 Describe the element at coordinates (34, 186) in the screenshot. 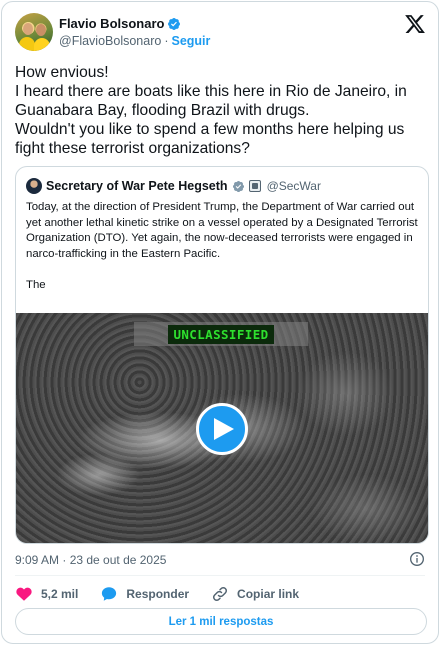

I see `quoted-author-avatar` at that location.